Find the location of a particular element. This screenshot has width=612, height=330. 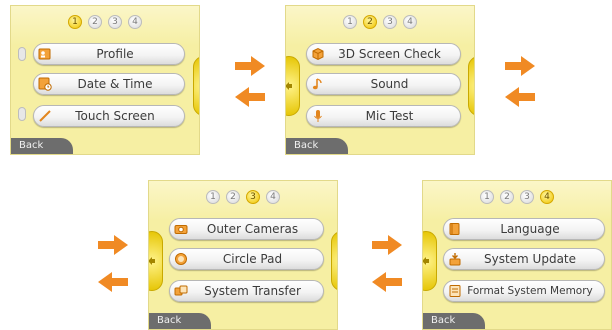

circle-pad-button: Circle Pad is located at coordinates (246, 259).